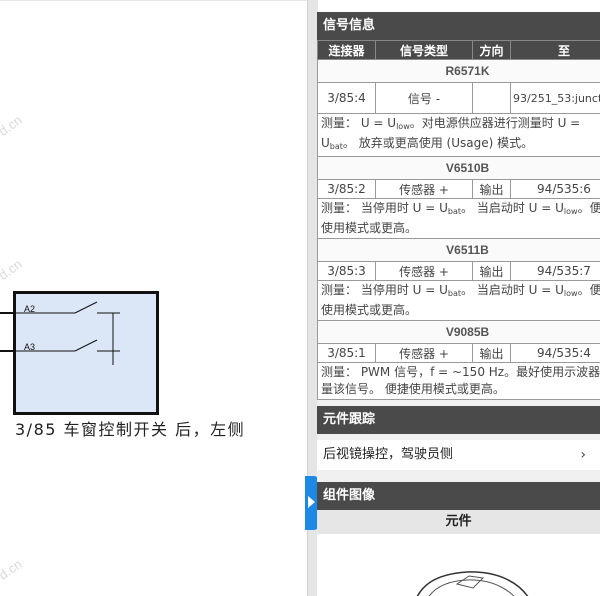 Image resolution: width=600 pixels, height=596 pixels. I want to click on component-name-r6571k: R6571K, so click(458, 71).